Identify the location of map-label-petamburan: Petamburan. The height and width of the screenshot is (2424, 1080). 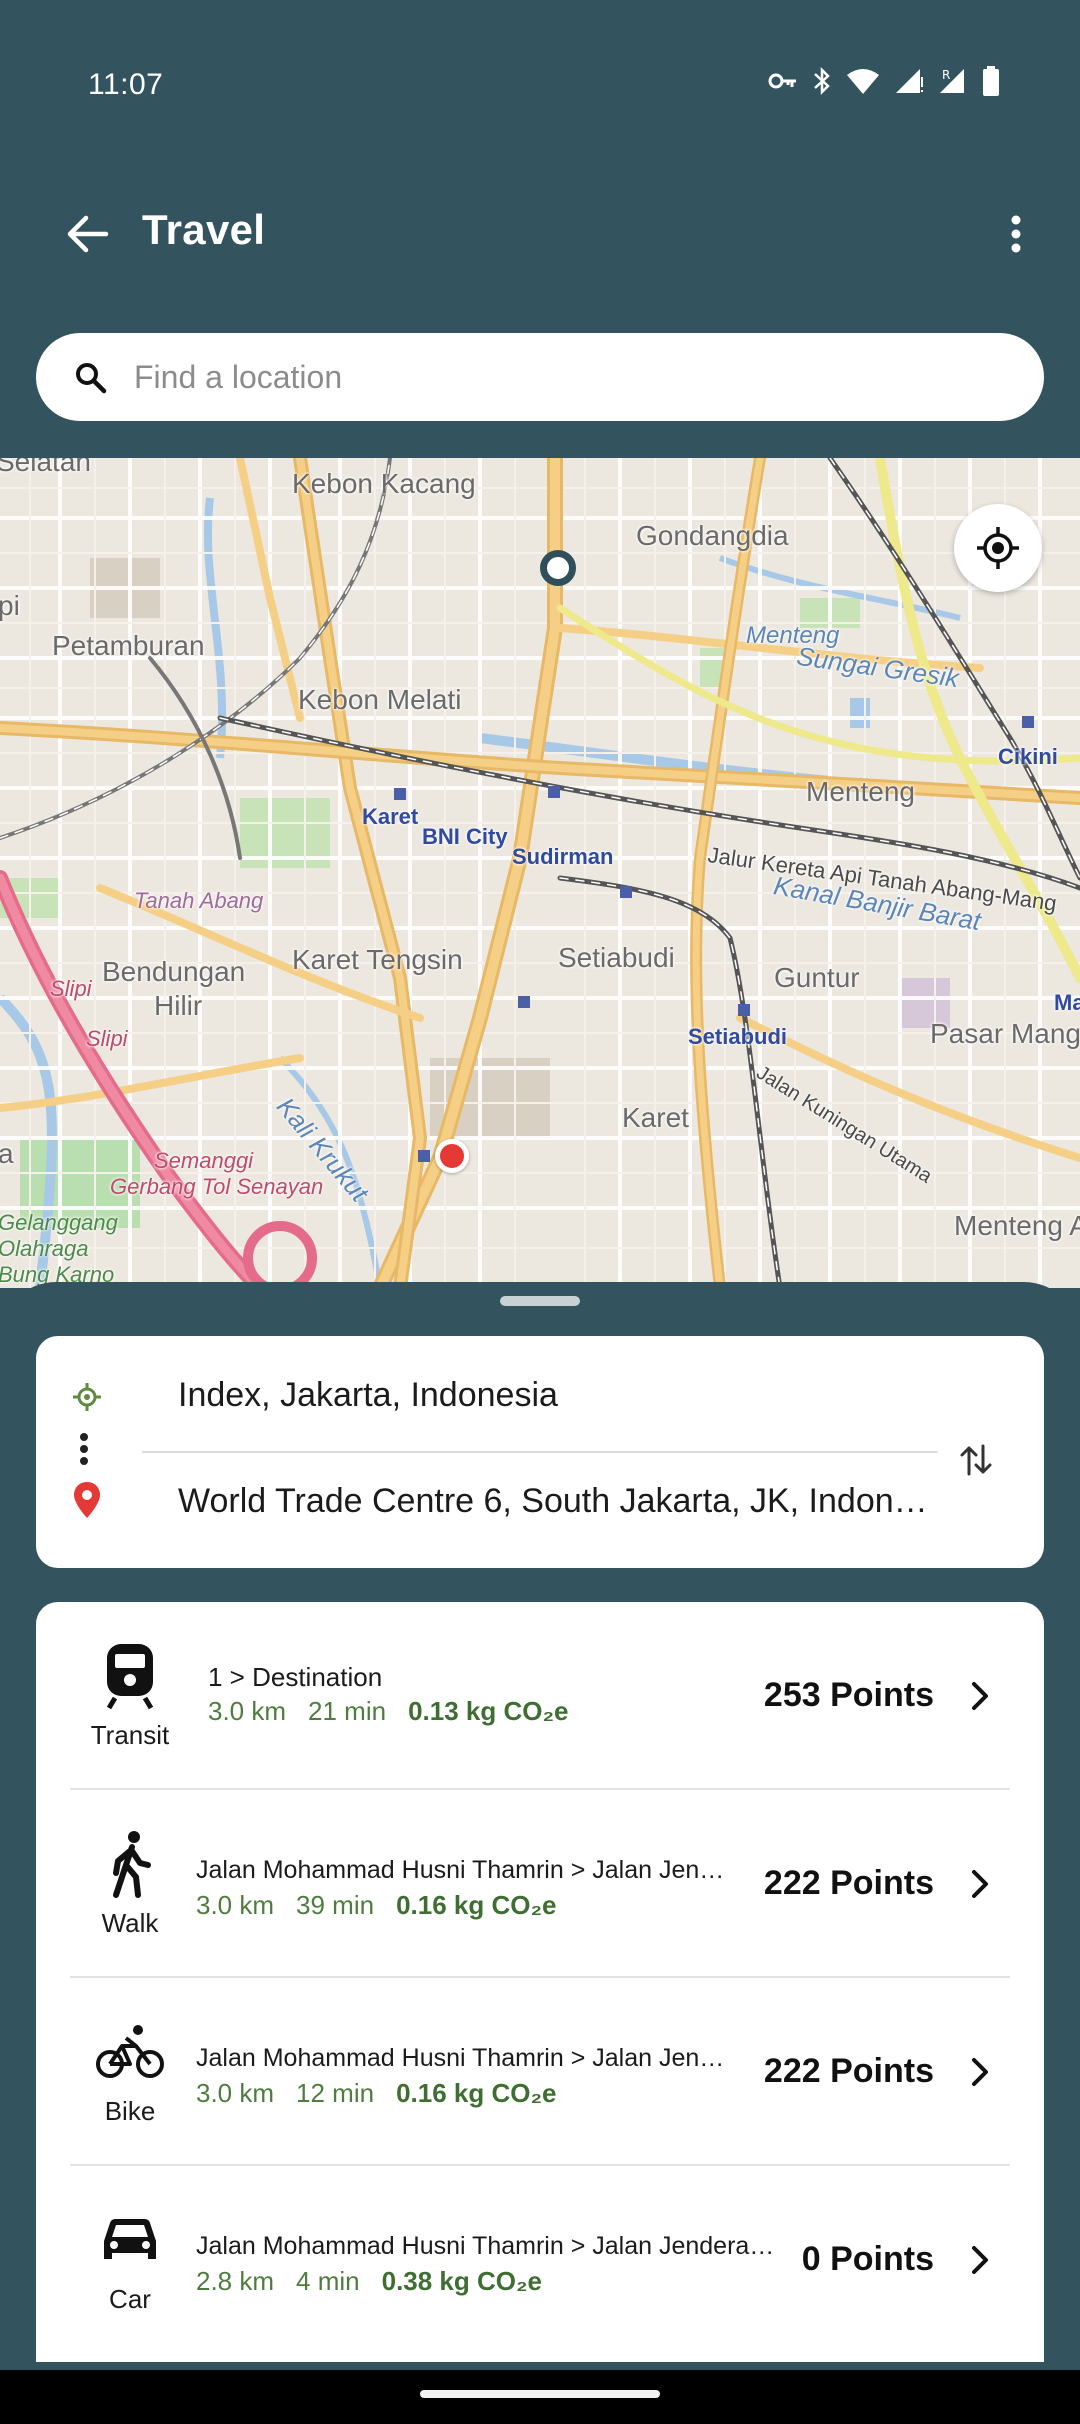
(128, 645).